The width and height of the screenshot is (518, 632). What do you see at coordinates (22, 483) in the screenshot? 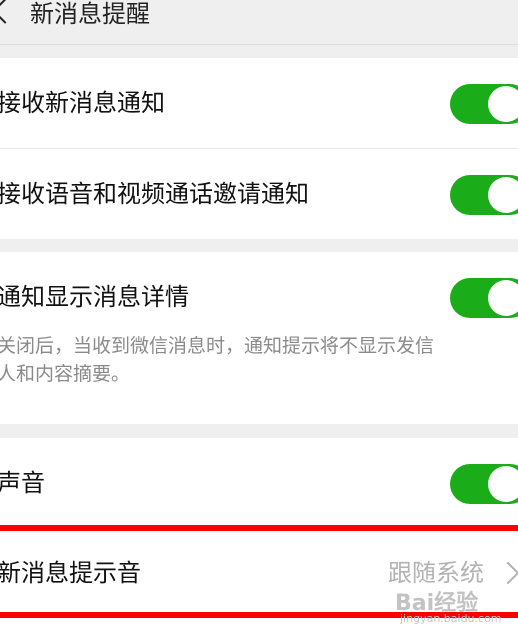
I see `sound-label: 声音` at bounding box center [22, 483].